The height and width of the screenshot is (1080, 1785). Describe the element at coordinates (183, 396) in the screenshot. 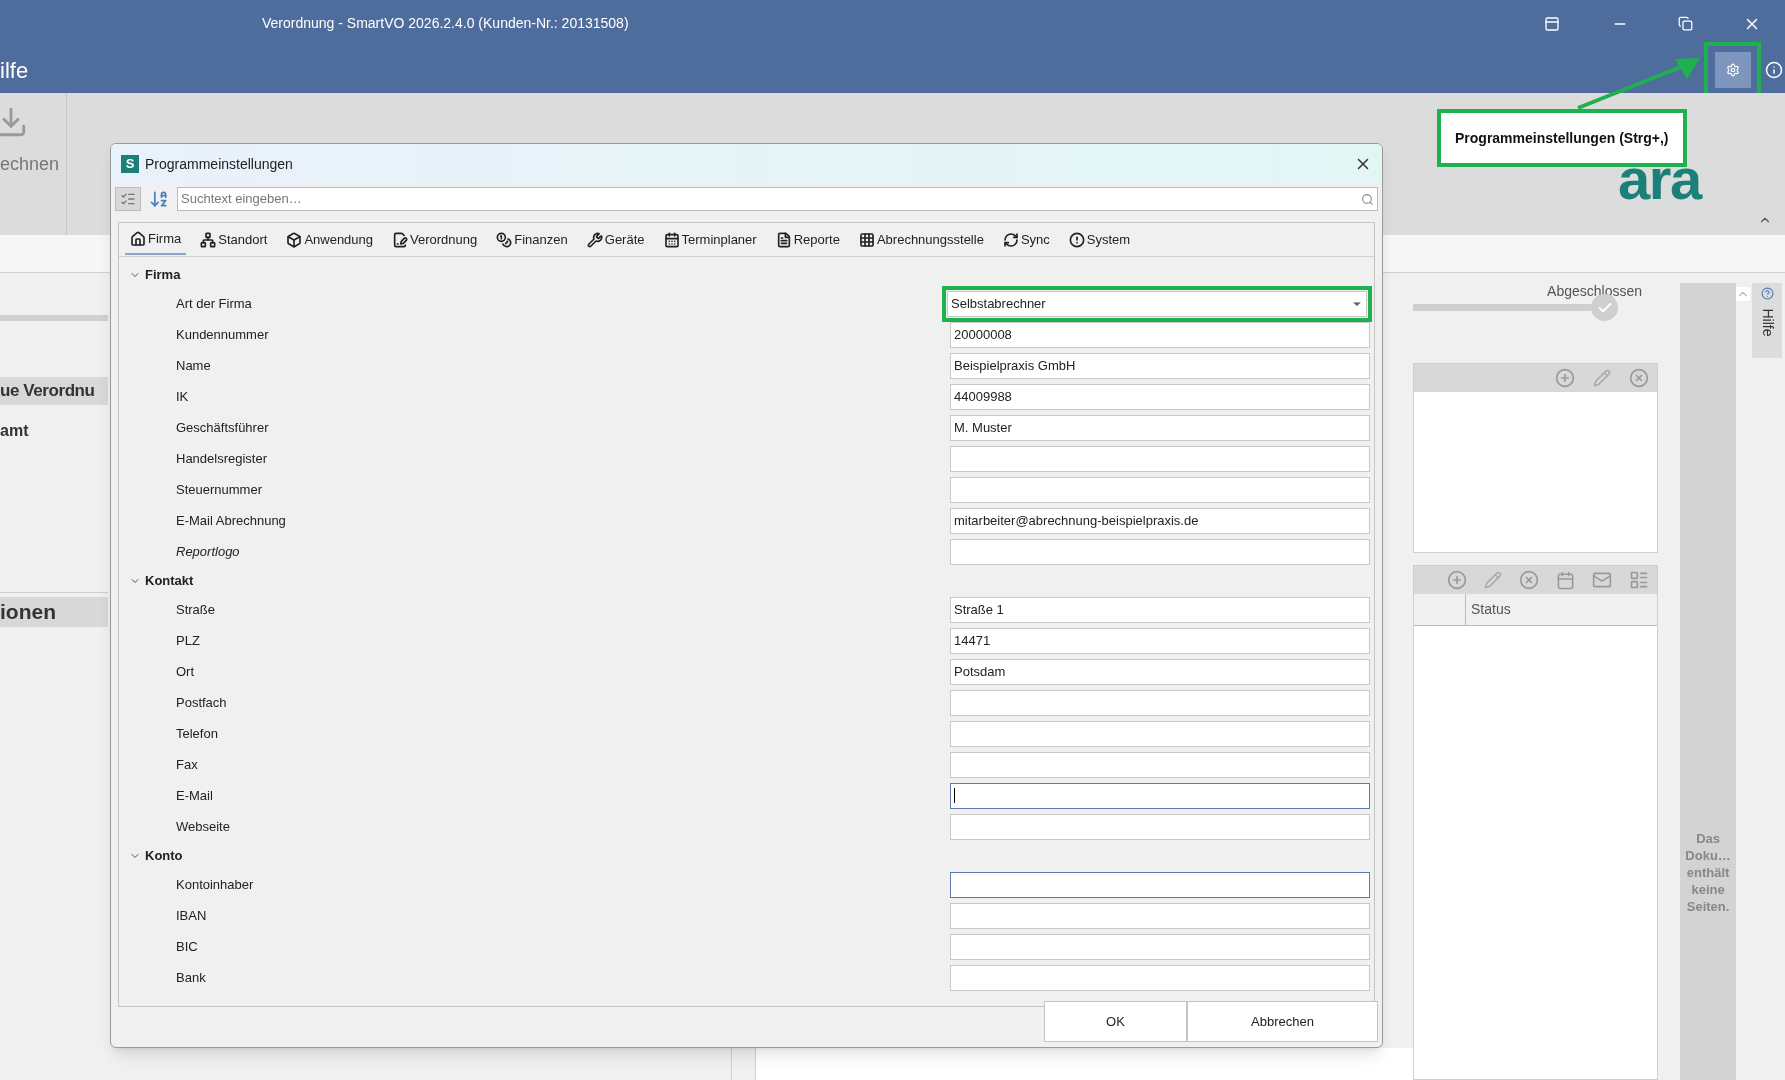

I see `property-label: IK` at that location.